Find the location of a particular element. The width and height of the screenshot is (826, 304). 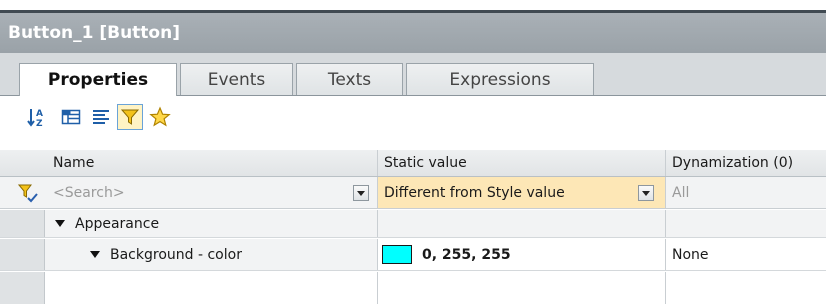

sort-alphabetical-icon: A Z is located at coordinates (37, 117).